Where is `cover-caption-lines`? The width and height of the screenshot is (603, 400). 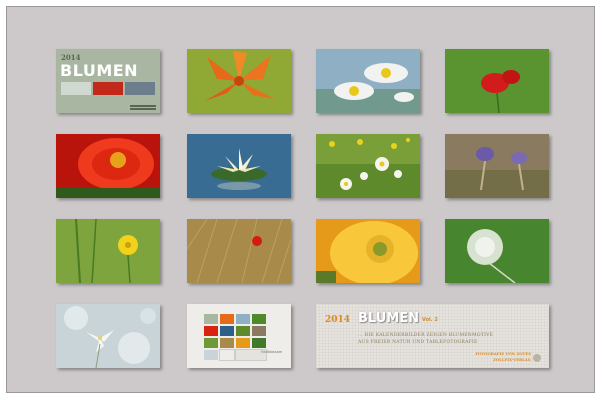
cover-caption-lines is located at coordinates (143, 106).